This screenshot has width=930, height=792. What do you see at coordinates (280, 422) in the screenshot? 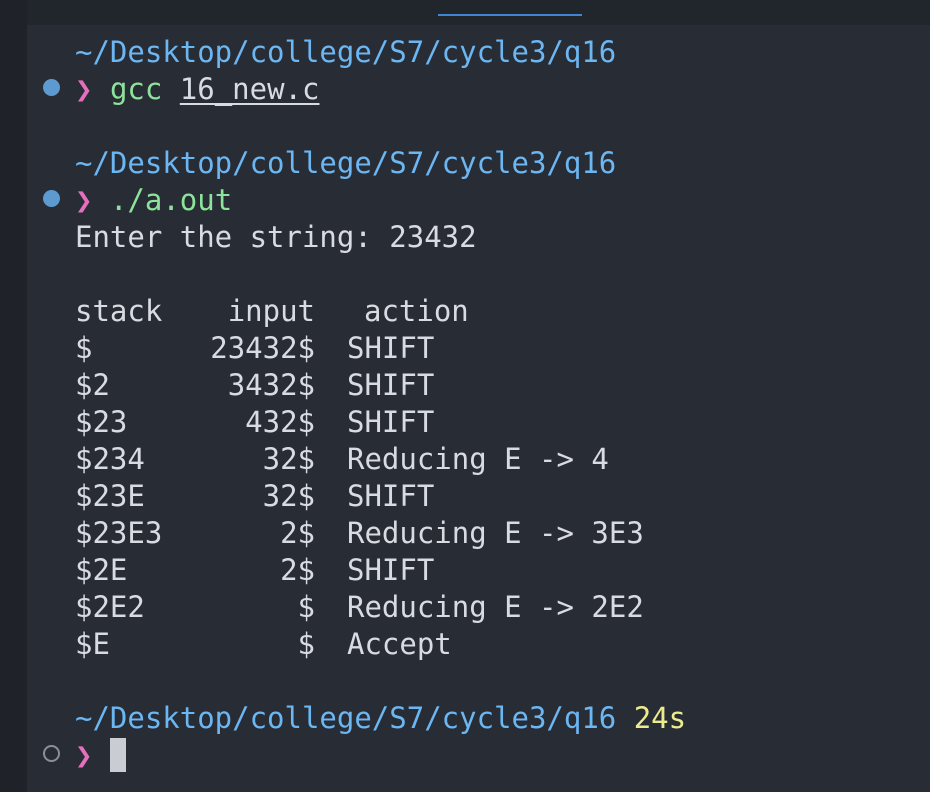
I see `input-cell: 432$` at bounding box center [280, 422].